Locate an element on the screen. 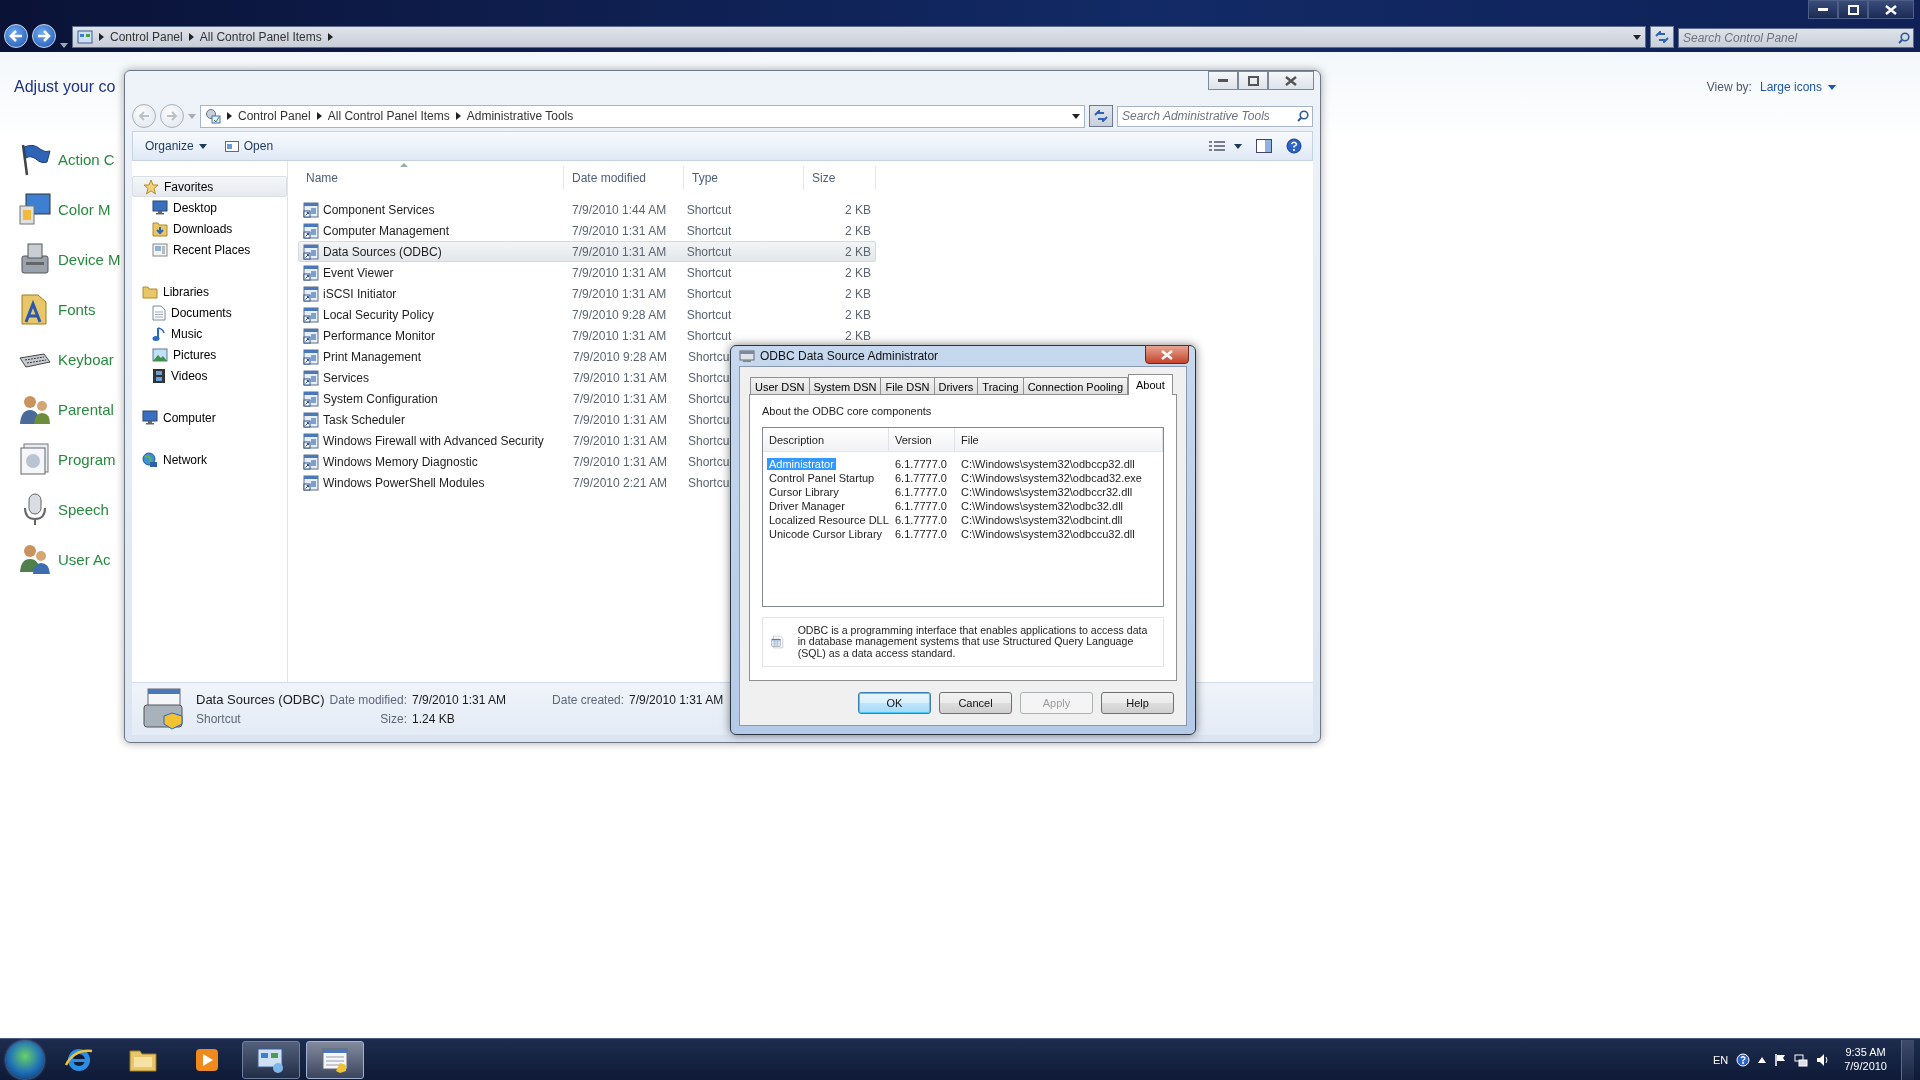 This screenshot has height=1080, width=1920. nav-item: Videos is located at coordinates (209, 375).